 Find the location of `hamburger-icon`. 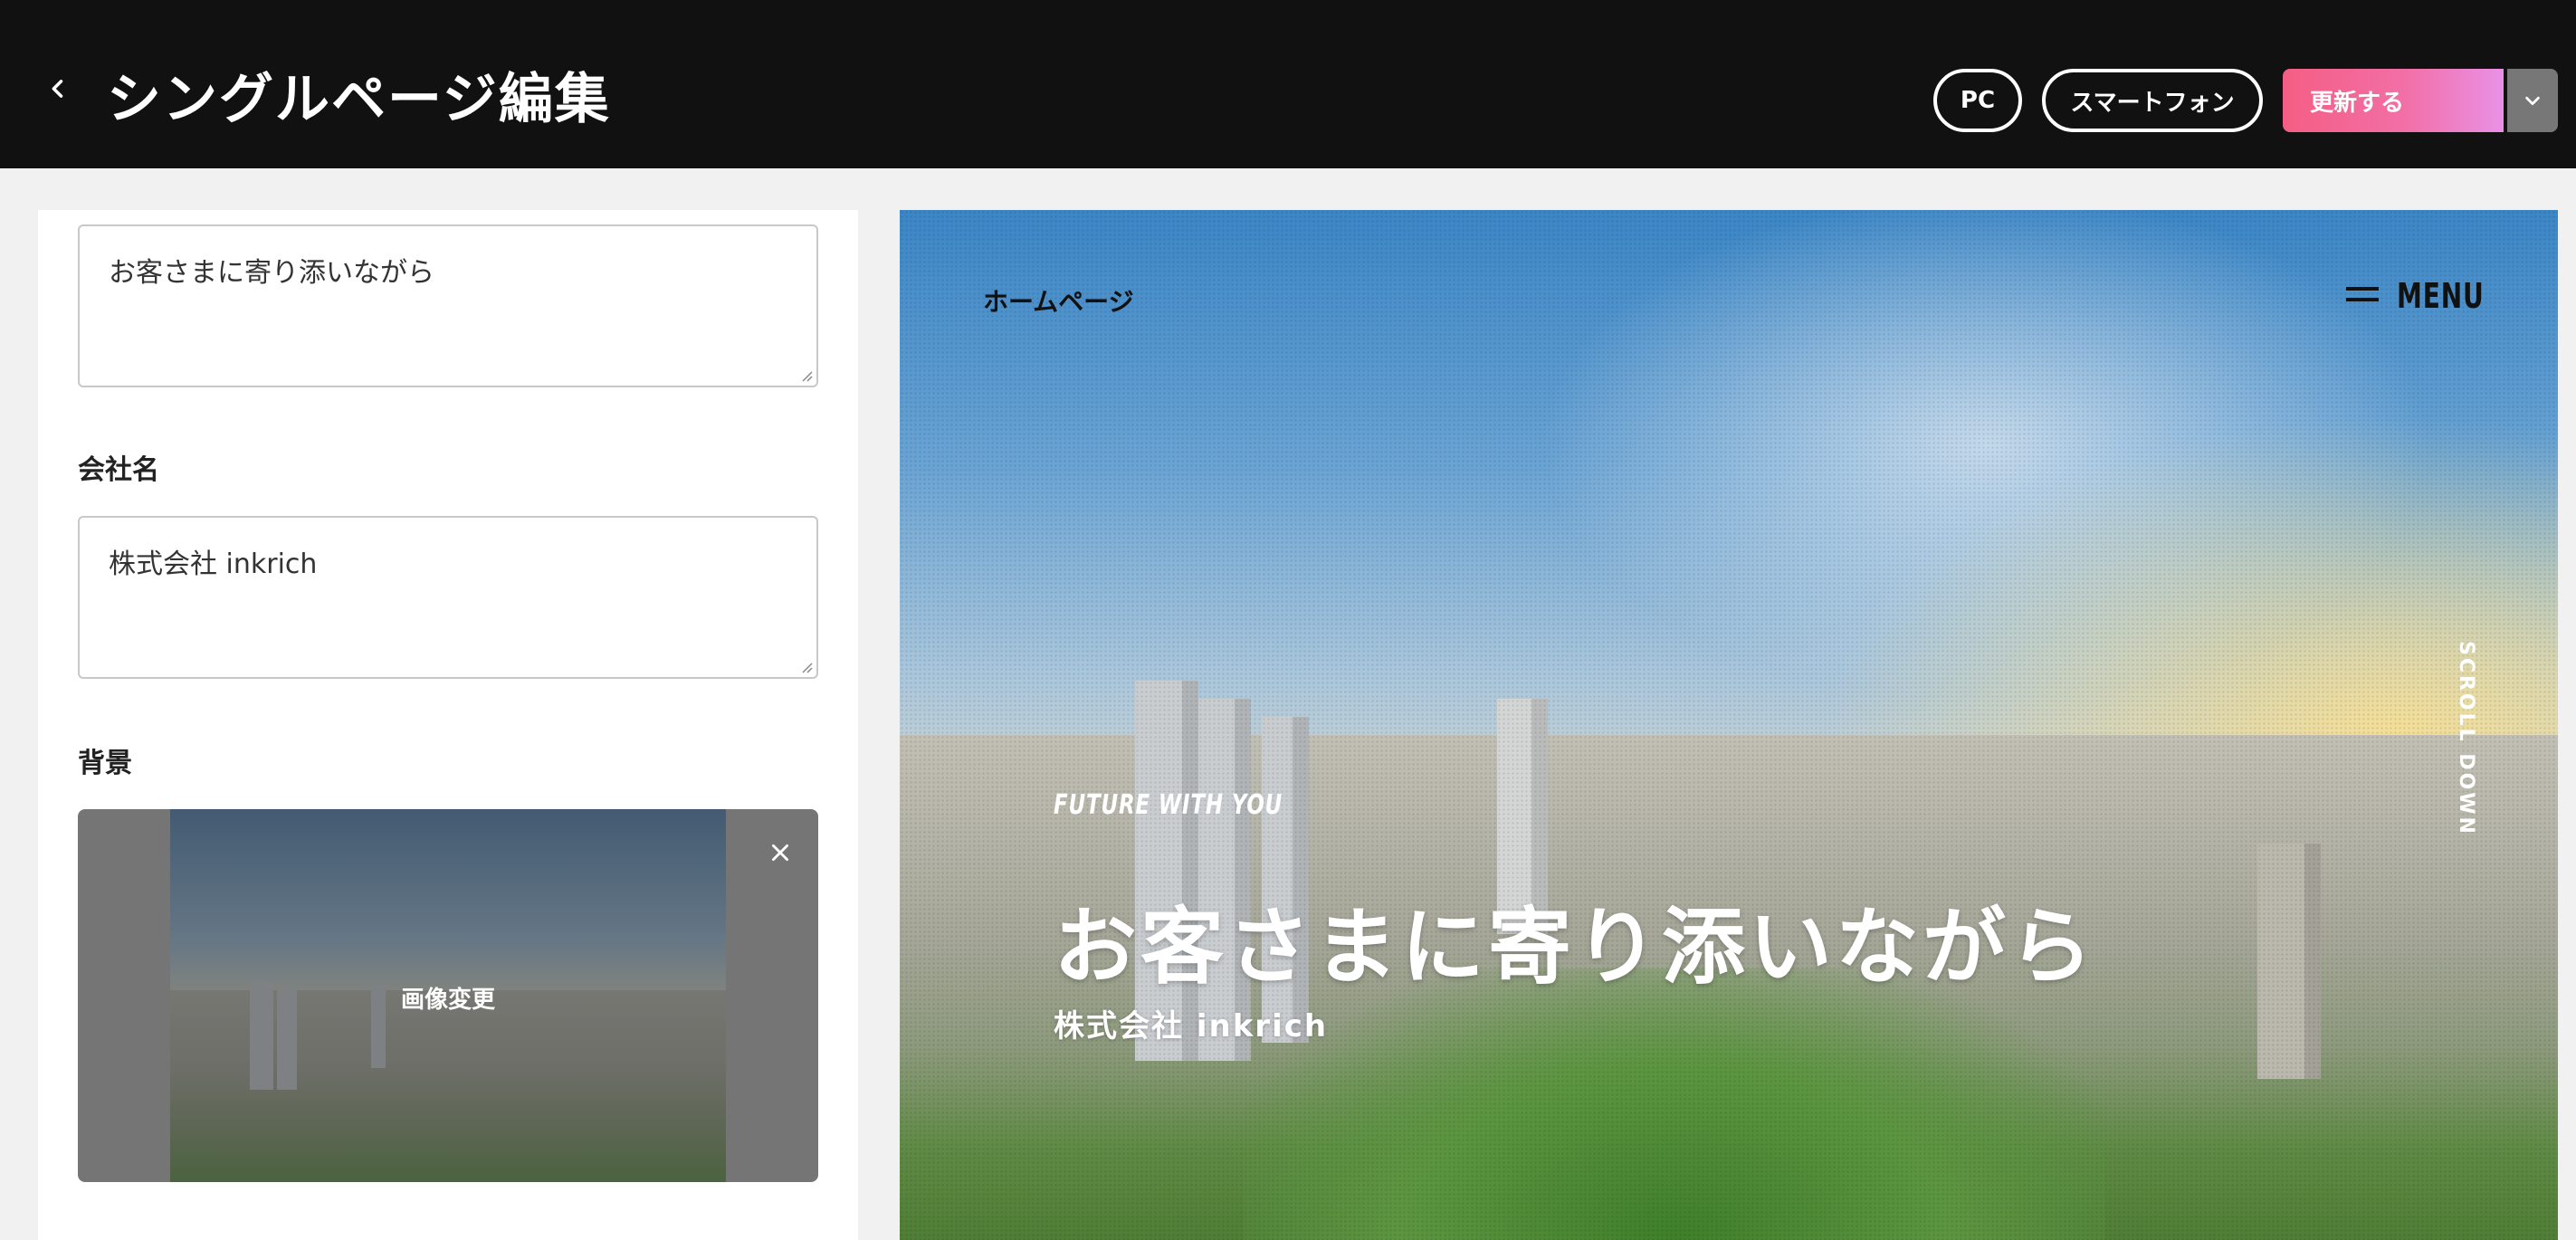

hamburger-icon is located at coordinates (2363, 296).